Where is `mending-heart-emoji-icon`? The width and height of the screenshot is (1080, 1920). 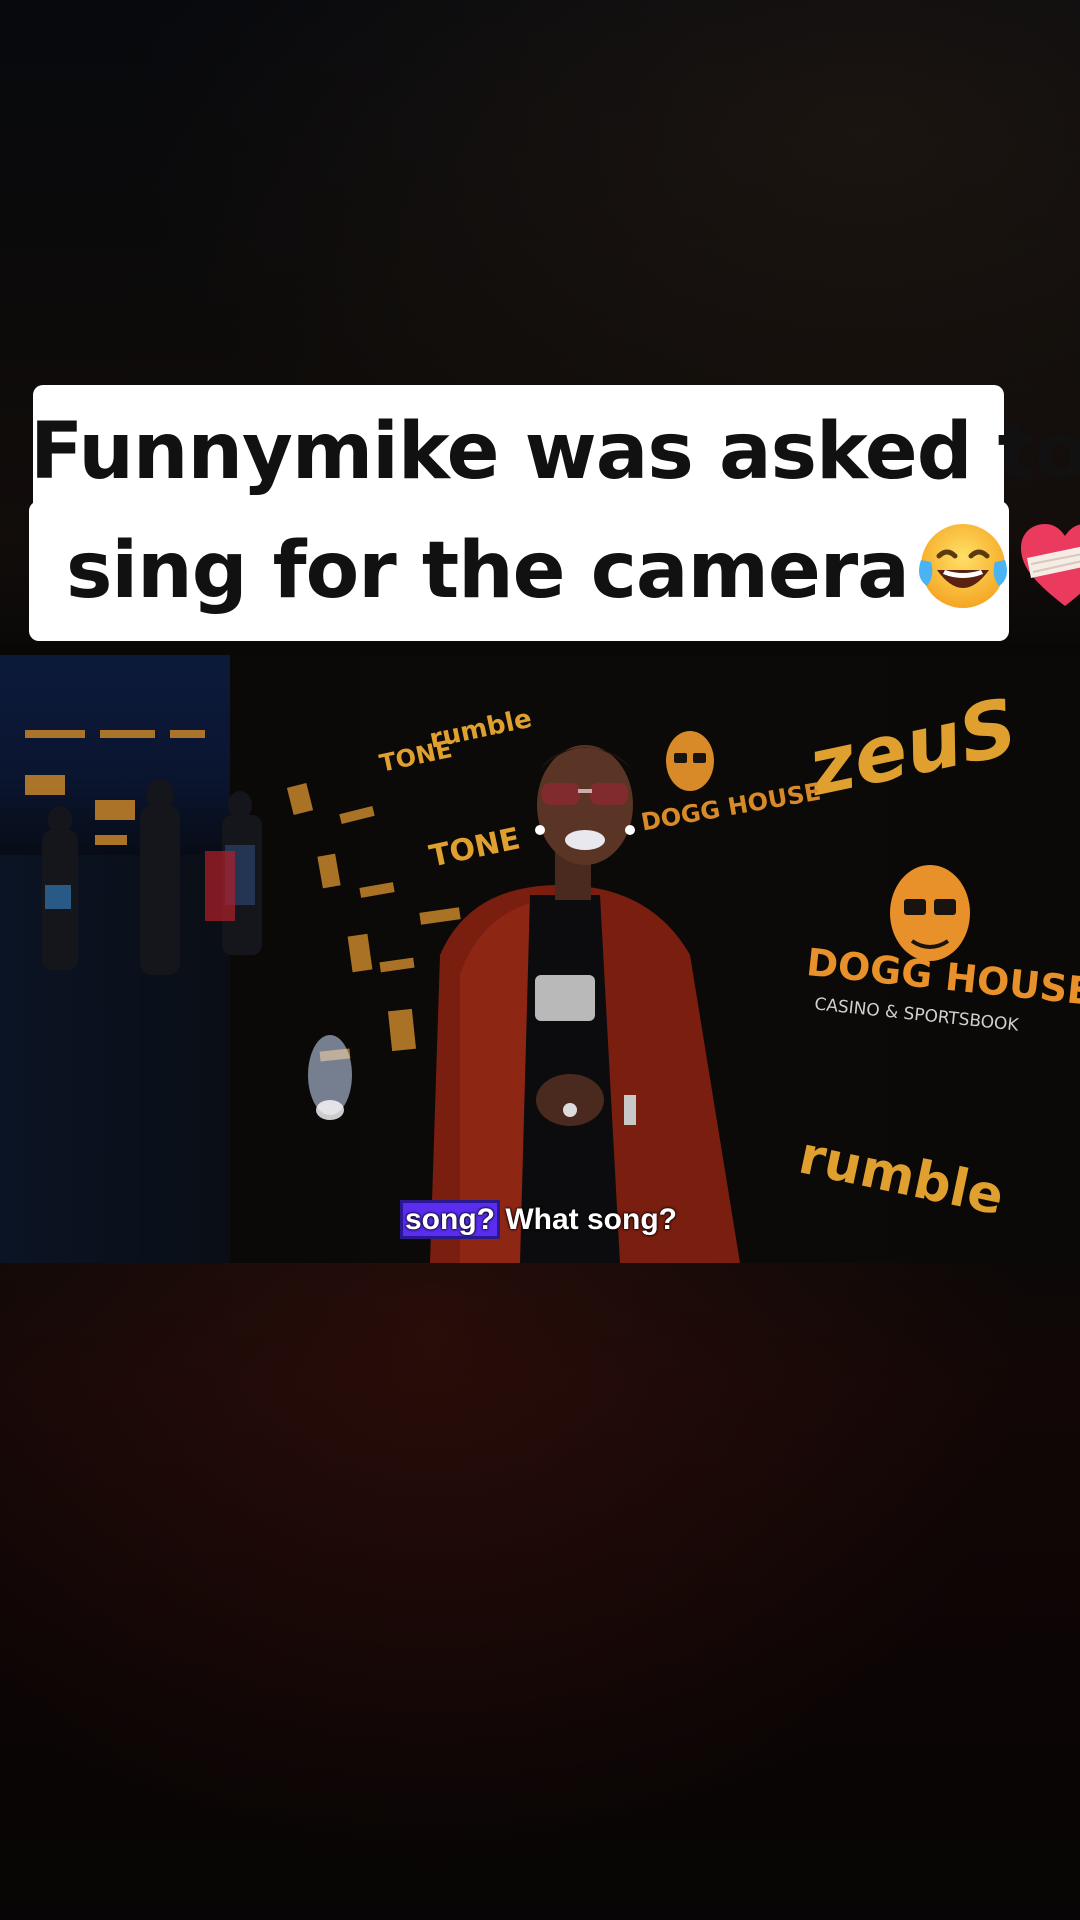
mending-heart-emoji-icon is located at coordinates (1048, 575).